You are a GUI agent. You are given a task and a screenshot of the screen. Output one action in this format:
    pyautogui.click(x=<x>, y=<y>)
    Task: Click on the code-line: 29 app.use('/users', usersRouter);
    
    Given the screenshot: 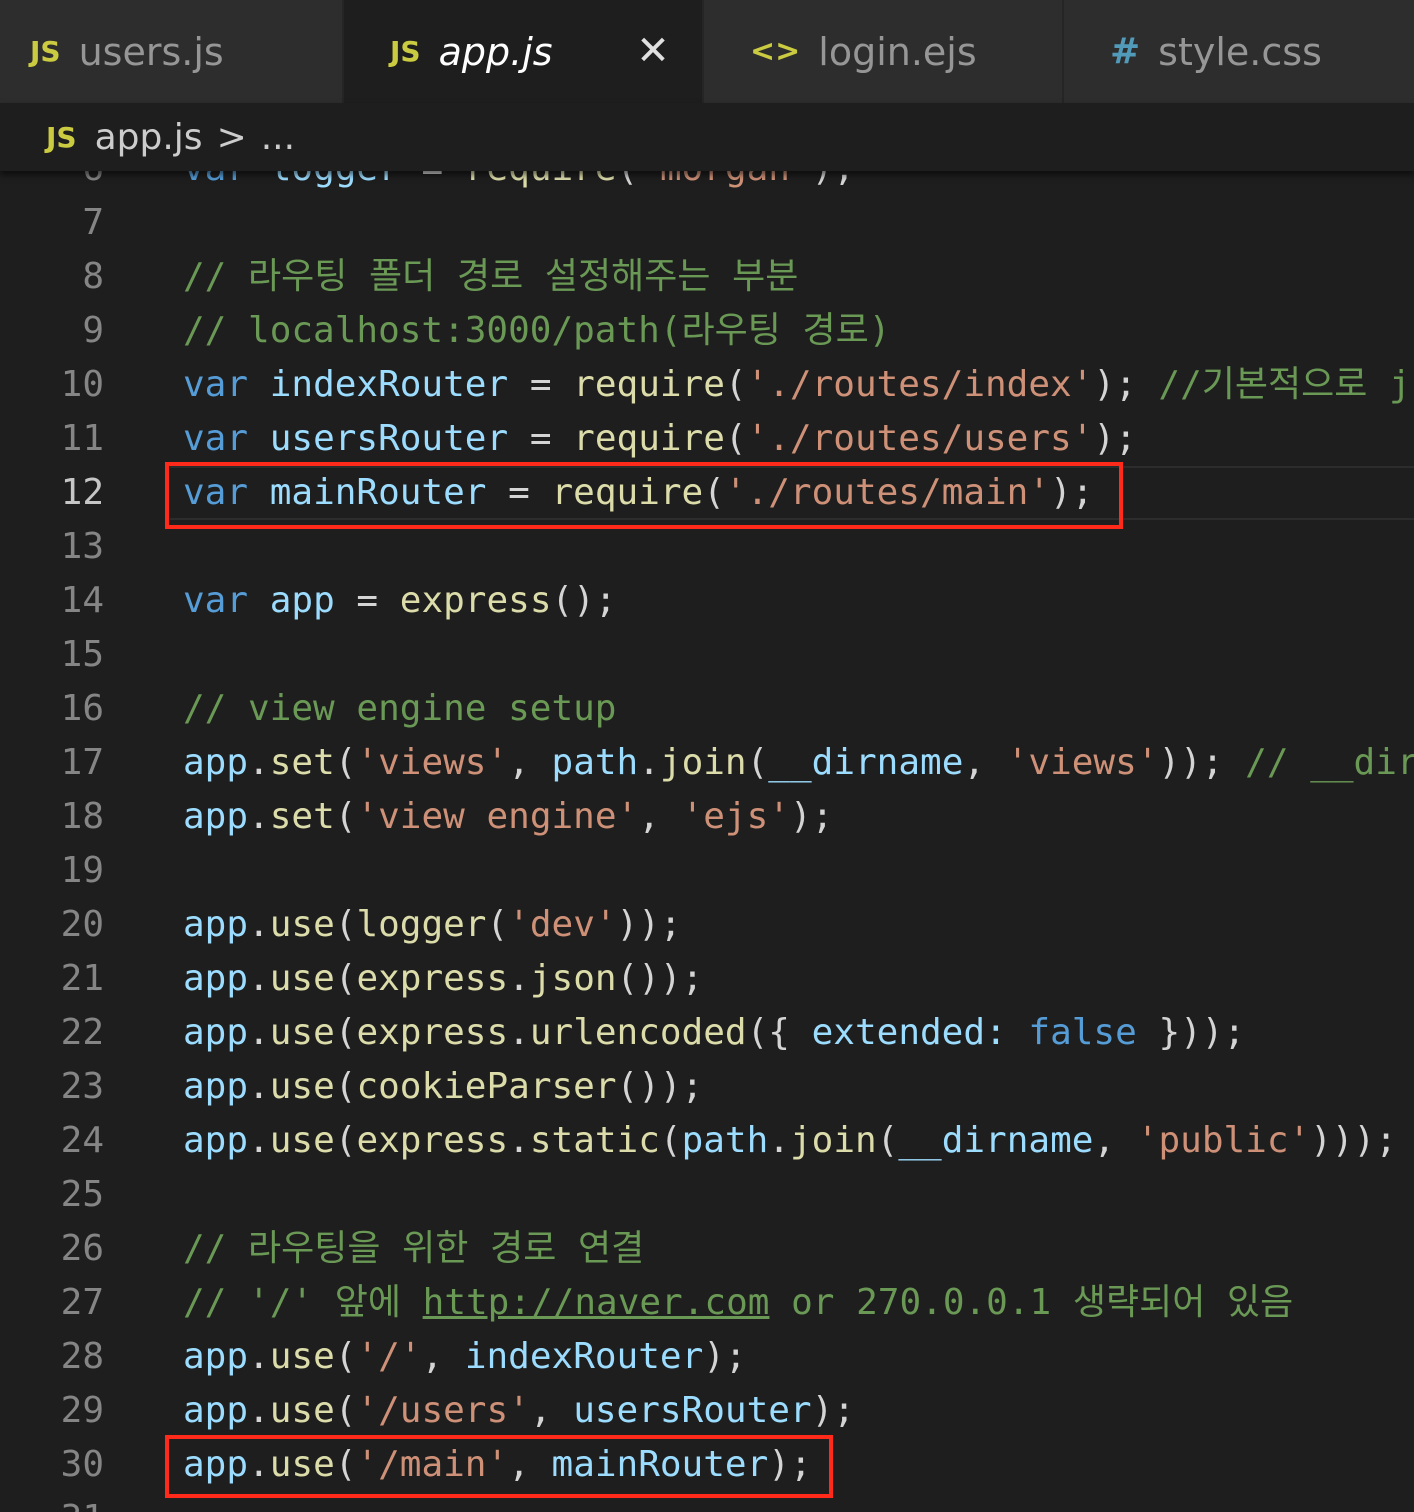 What is the action you would take?
    pyautogui.click(x=707, y=1411)
    